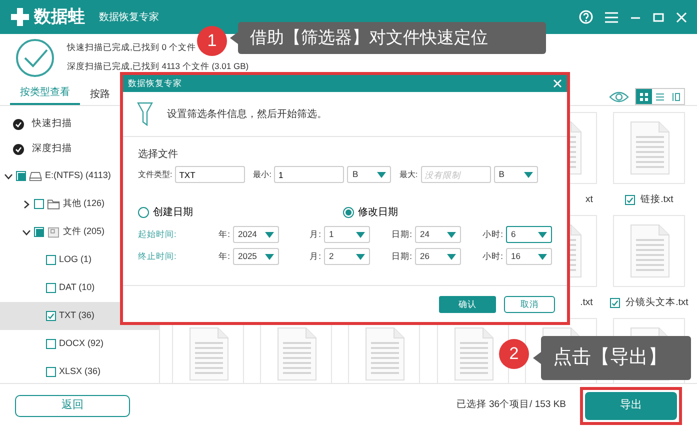  I want to click on time-label: 终止时间:, so click(158, 256).